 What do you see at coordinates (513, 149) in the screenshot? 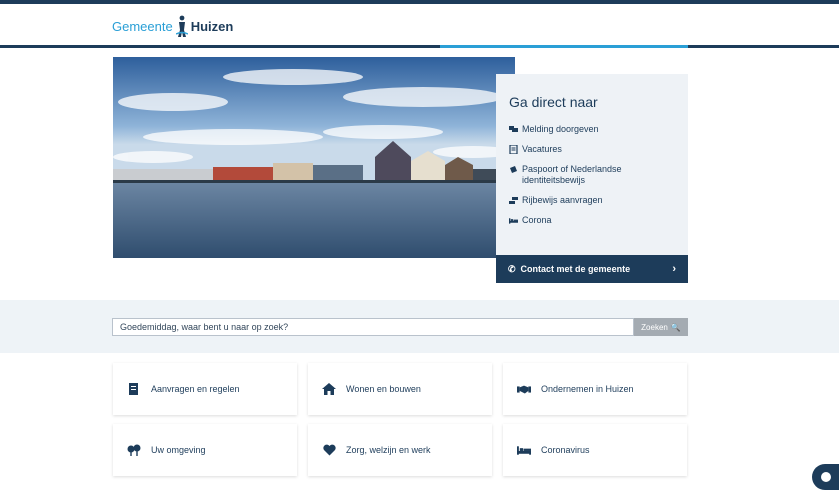
I see `document-icon` at bounding box center [513, 149].